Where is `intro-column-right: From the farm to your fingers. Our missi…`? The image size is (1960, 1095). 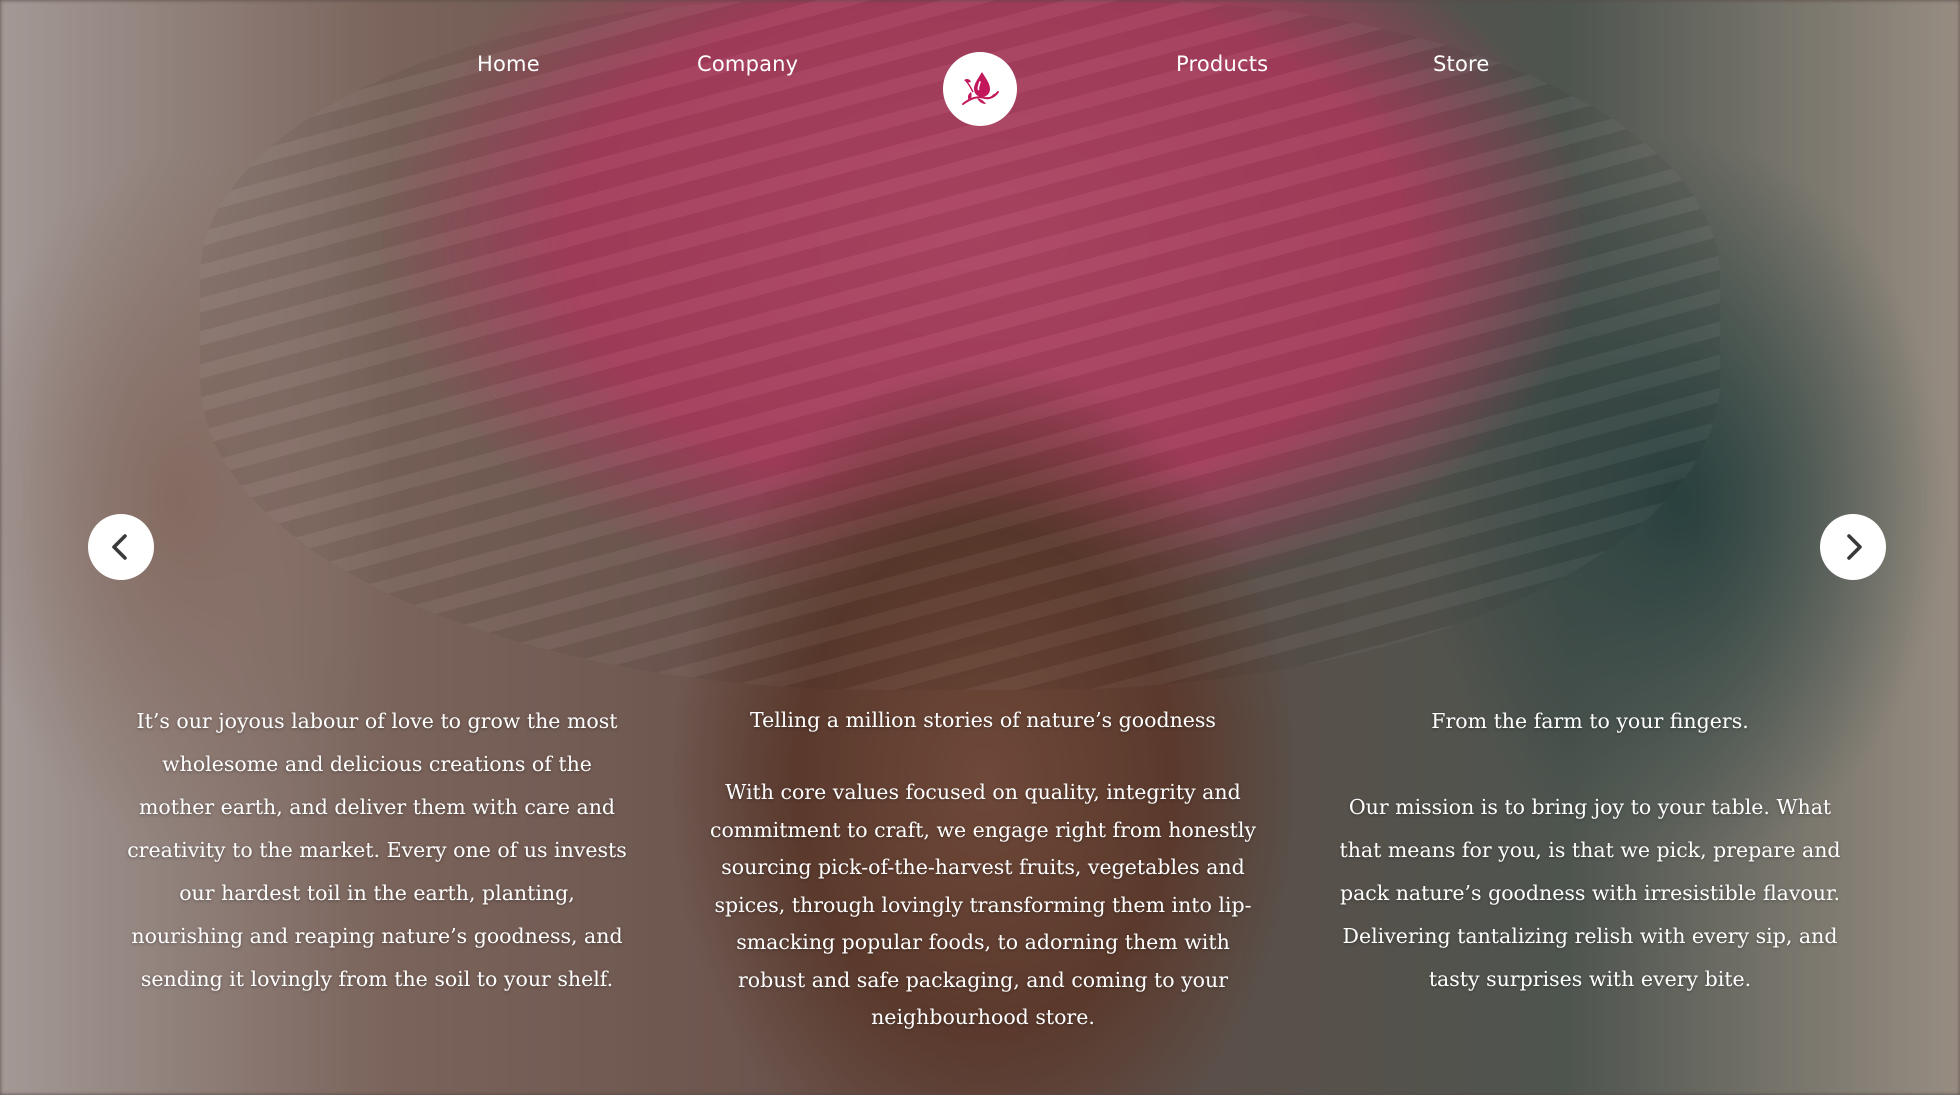 intro-column-right: From the farm to your fingers. Our missi… is located at coordinates (1590, 850).